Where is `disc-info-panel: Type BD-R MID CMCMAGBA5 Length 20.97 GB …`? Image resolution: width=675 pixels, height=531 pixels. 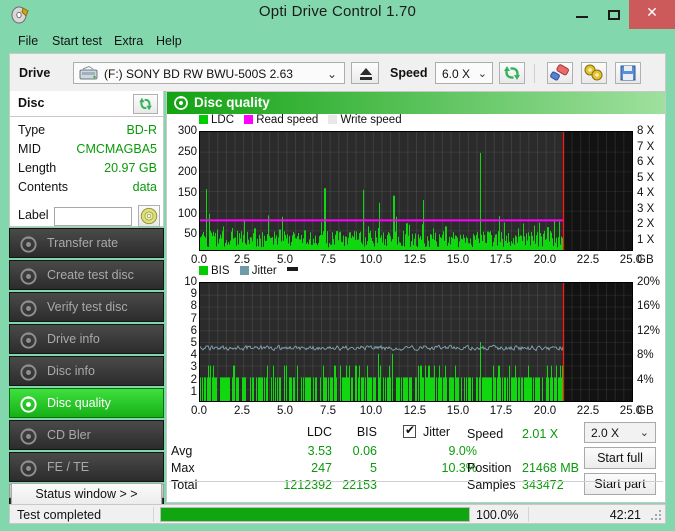
disc-info-panel: Type BD-R MID CMCMAGBA5 Length 20.97 GB … is located at coordinates (86, 172).